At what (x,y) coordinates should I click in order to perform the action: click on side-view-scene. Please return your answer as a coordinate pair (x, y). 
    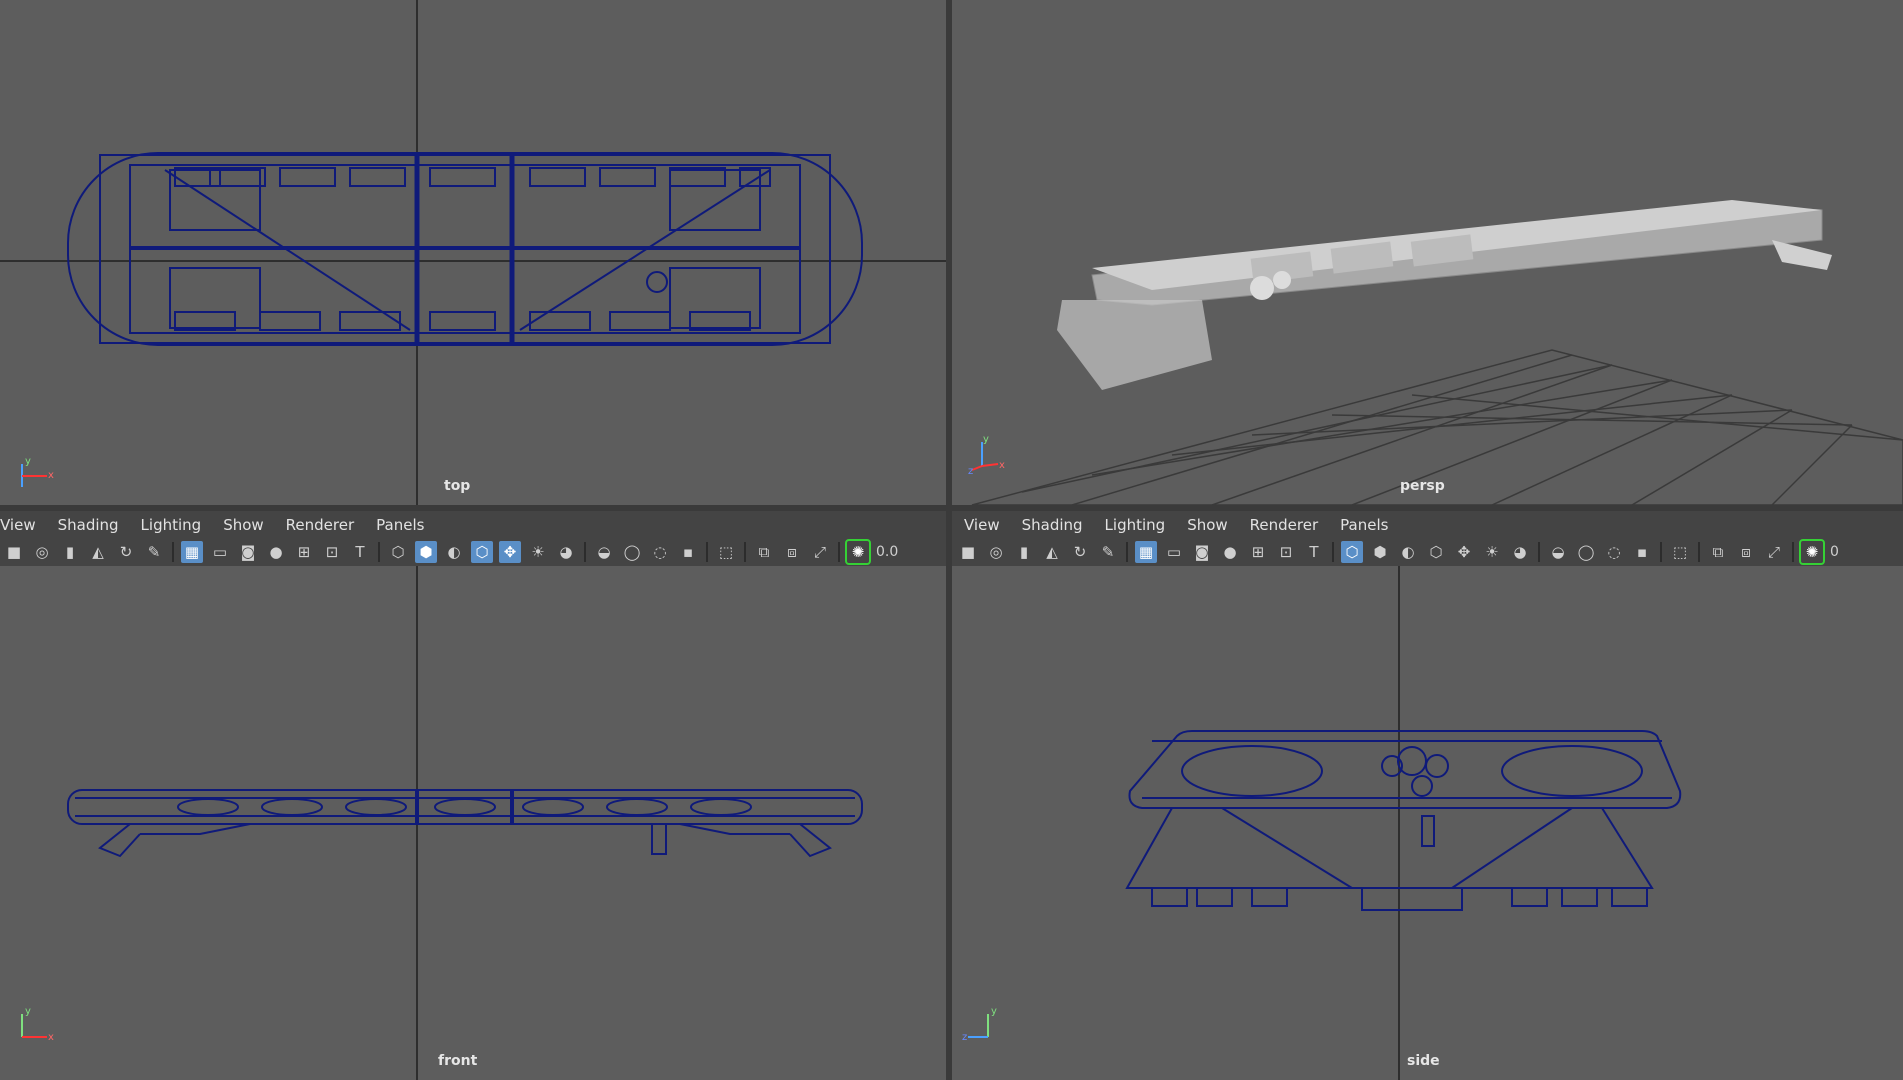
    Looking at the image, I should click on (1403, 823).